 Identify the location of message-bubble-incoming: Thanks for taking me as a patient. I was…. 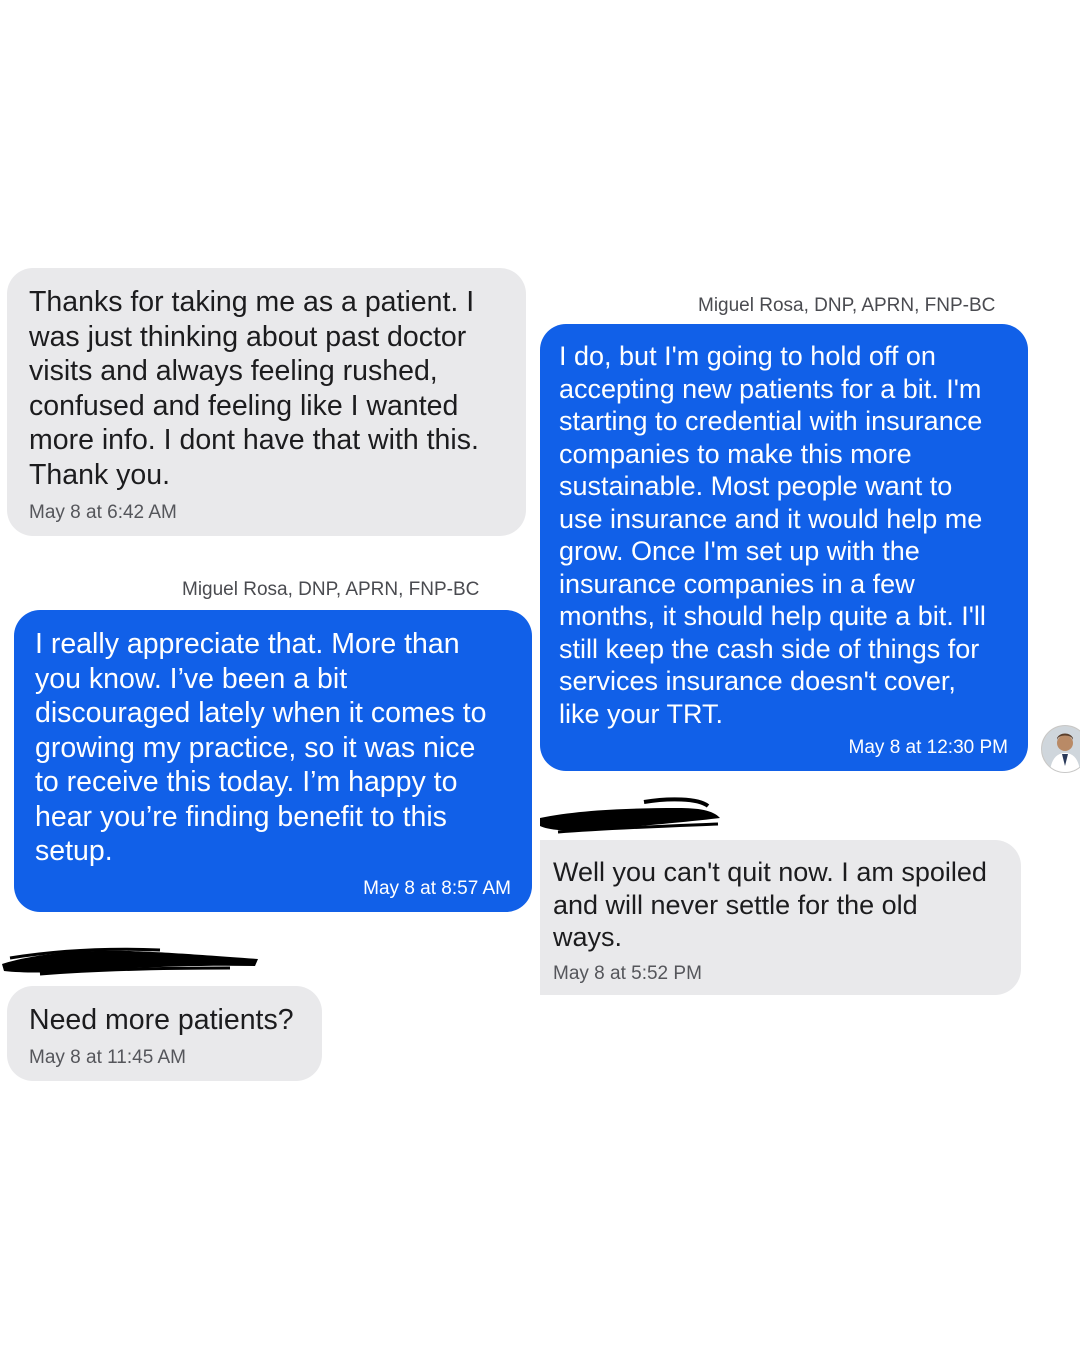
(266, 402).